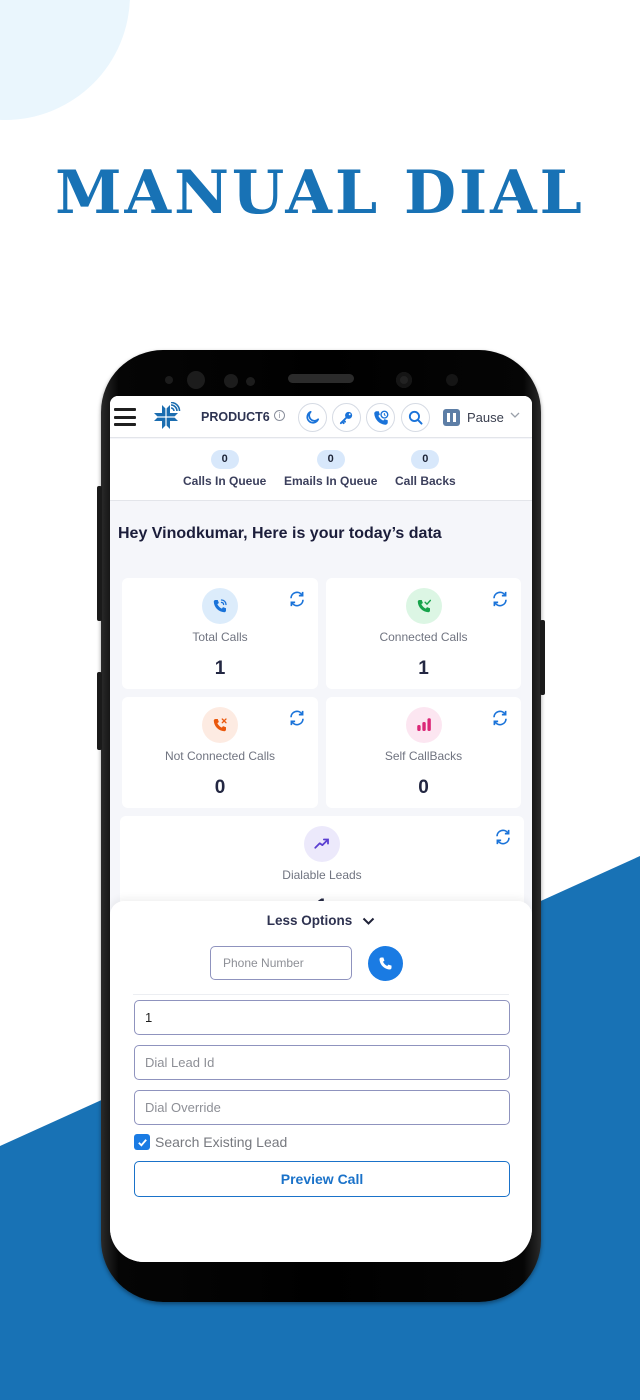 The image size is (640, 1400). Describe the element at coordinates (423, 606) in the screenshot. I see `phone-check-icon` at that location.